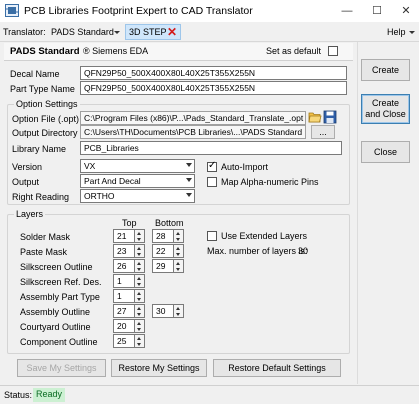 This screenshot has height=404, width=419. Describe the element at coordinates (330, 117) in the screenshot. I see `save-icon` at that location.